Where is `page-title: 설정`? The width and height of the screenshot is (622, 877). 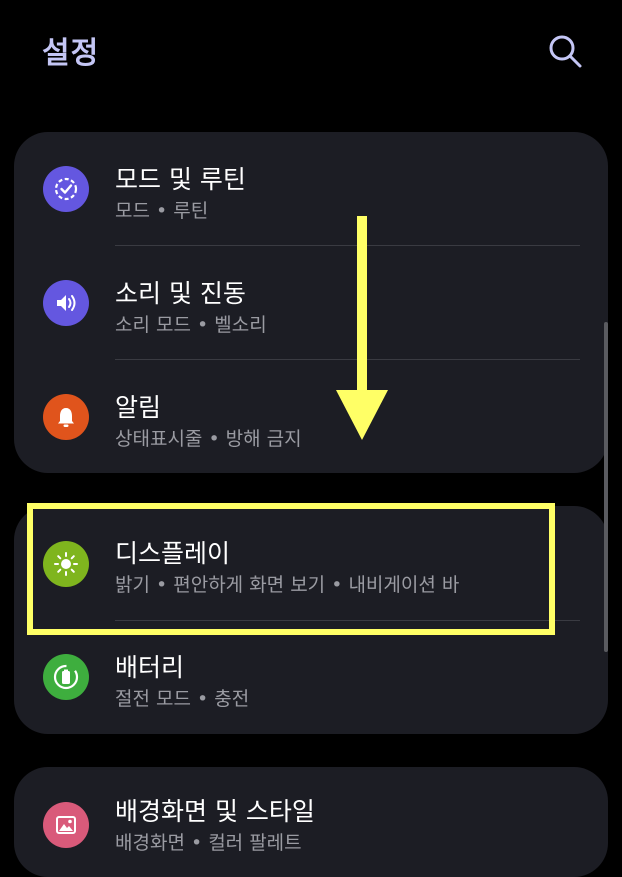
page-title: 설정 is located at coordinates (71, 53).